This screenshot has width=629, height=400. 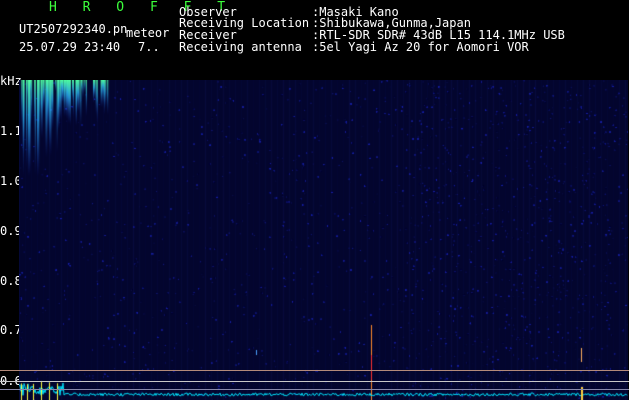 What do you see at coordinates (314, 389) in the screenshot?
I see `baseline-line` at bounding box center [314, 389].